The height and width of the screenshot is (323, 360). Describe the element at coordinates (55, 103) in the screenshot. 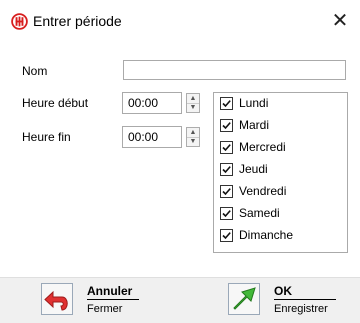

I see `start-time-label: Heure début` at that location.